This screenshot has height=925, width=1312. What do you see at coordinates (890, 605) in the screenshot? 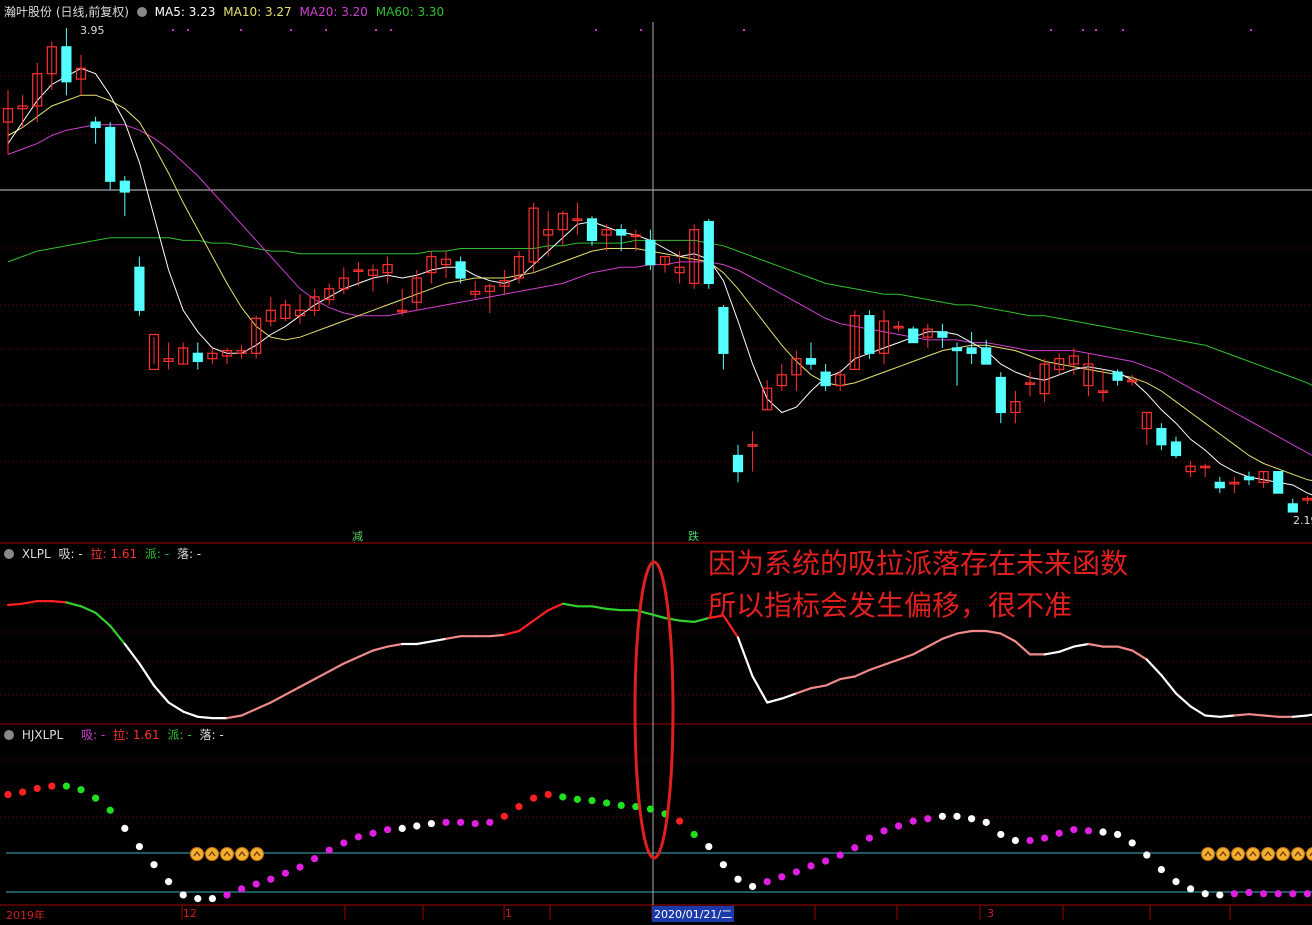
I see `annotation-line-2: 所以指标会发生偏移，很不准` at bounding box center [890, 605].